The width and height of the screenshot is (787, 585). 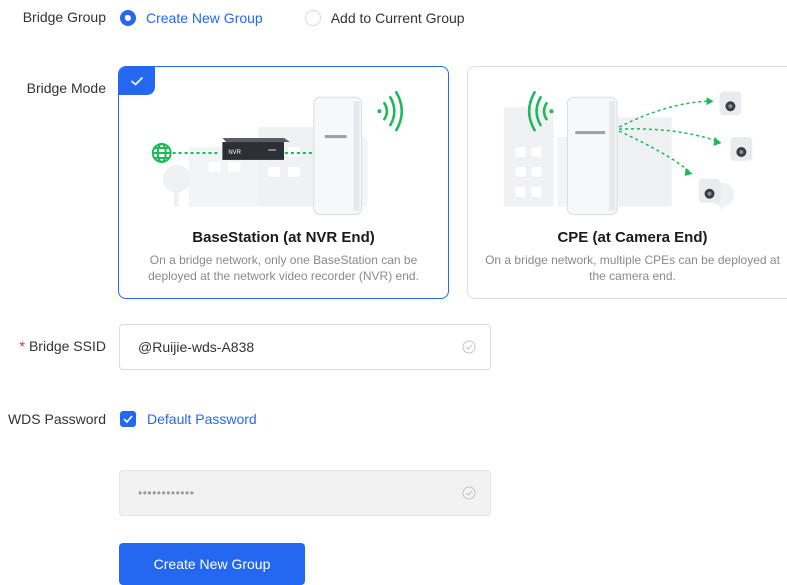 I want to click on radio-add-to-current-group: Add to Current Group, so click(x=384, y=18).